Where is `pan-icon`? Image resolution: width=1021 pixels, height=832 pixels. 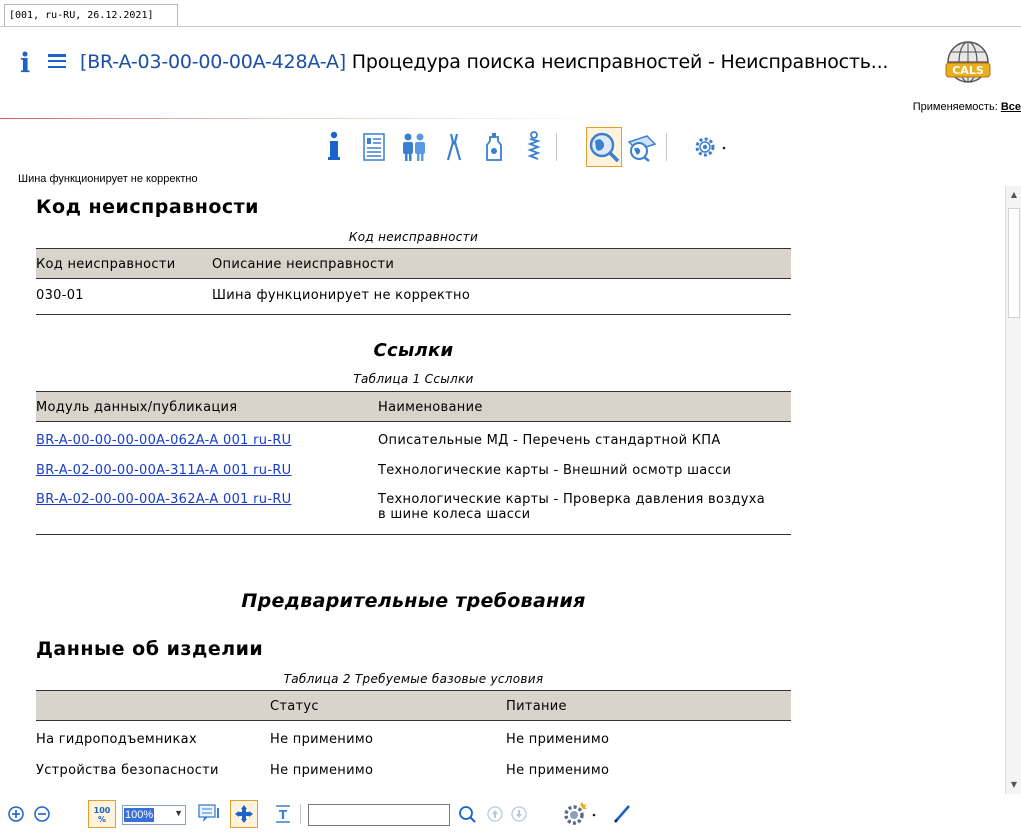 pan-icon is located at coordinates (244, 814).